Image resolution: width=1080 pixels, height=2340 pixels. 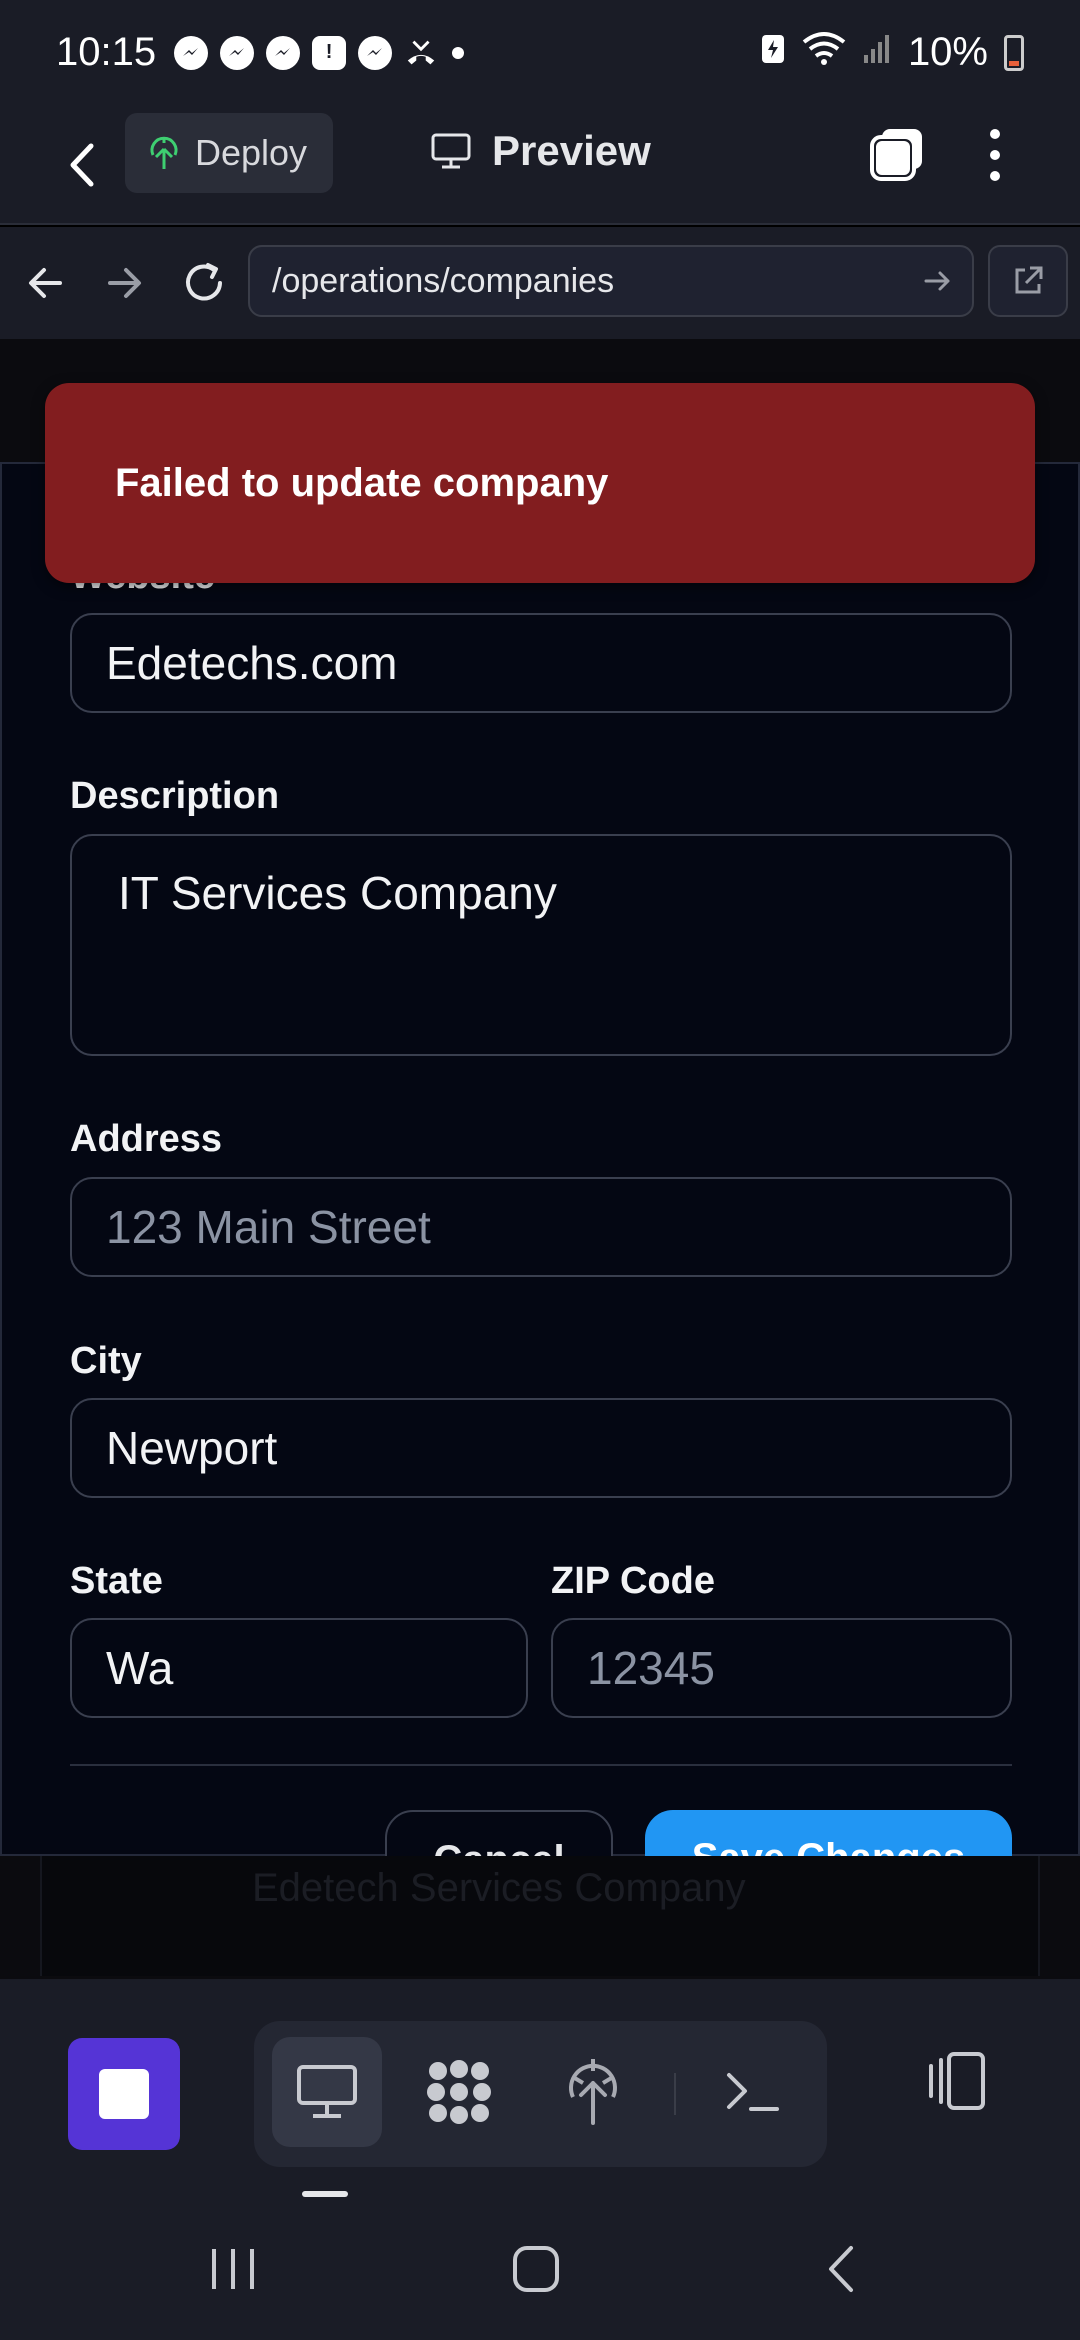 I want to click on system-back-button, so click(x=840, y=2269).